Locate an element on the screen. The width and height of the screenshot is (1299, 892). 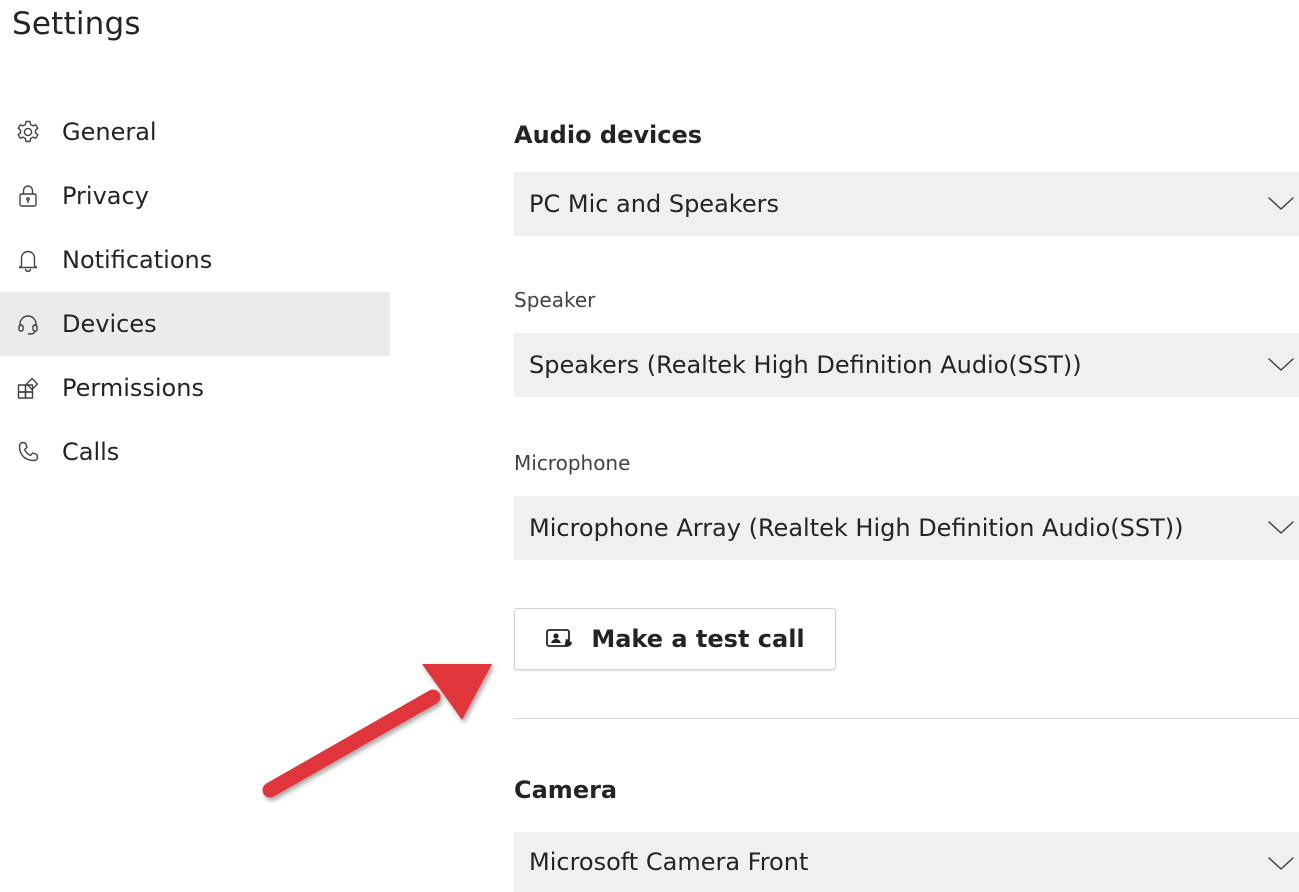
audio-device-select: PC Mic and Speakers is located at coordinates (906, 204).